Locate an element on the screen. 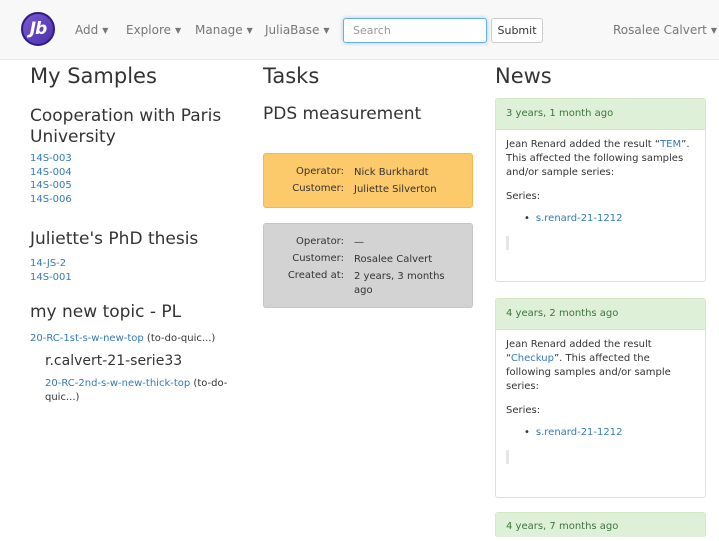 The width and height of the screenshot is (719, 541). menu-explore-label: Explore is located at coordinates (149, 30).